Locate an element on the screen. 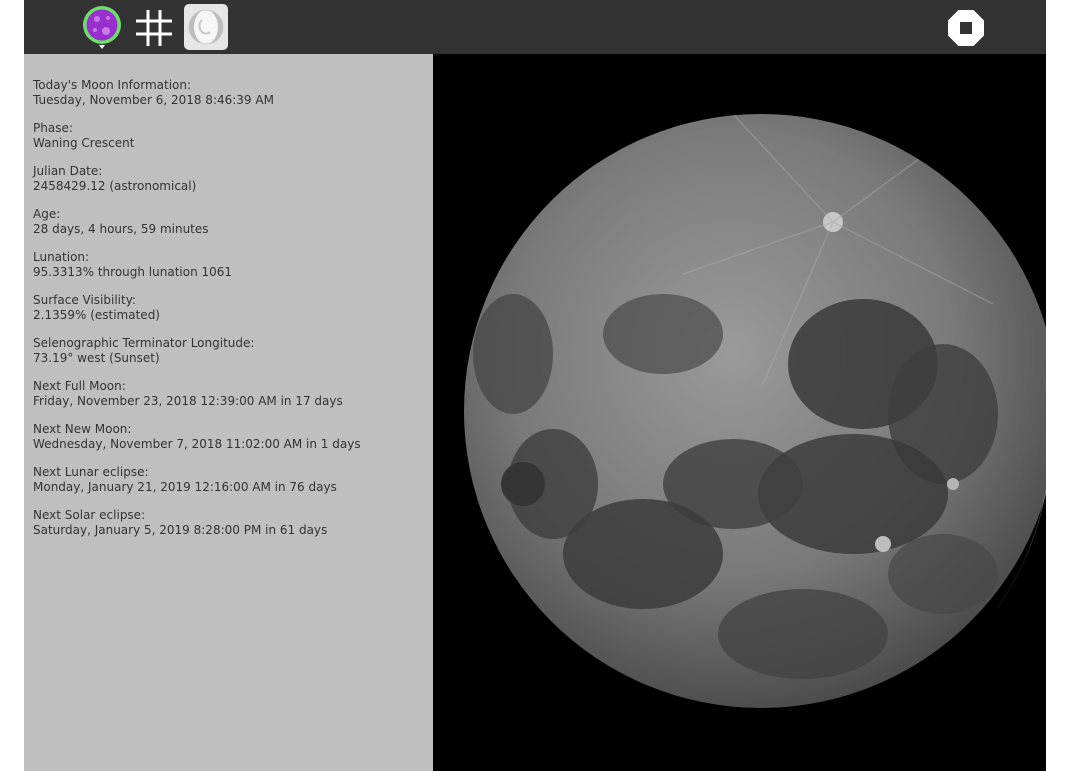 The height and width of the screenshot is (771, 1072). info-lunation-label: Lunation: is located at coordinates (61, 257).